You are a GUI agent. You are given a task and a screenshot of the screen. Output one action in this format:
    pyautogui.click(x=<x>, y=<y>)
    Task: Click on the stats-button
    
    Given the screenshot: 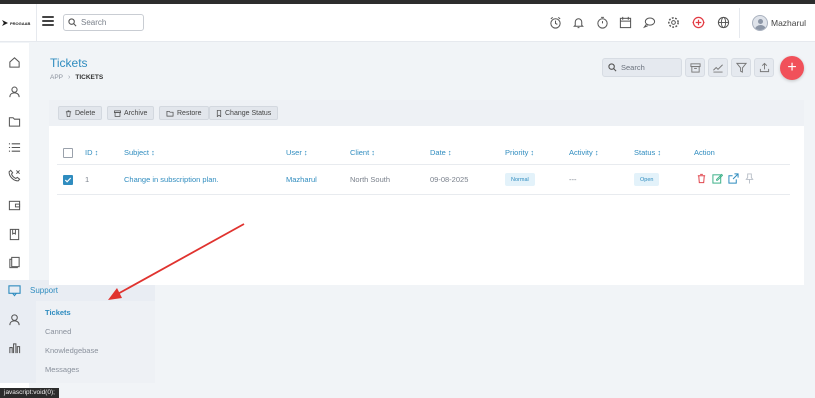 What is the action you would take?
    pyautogui.click(x=718, y=67)
    